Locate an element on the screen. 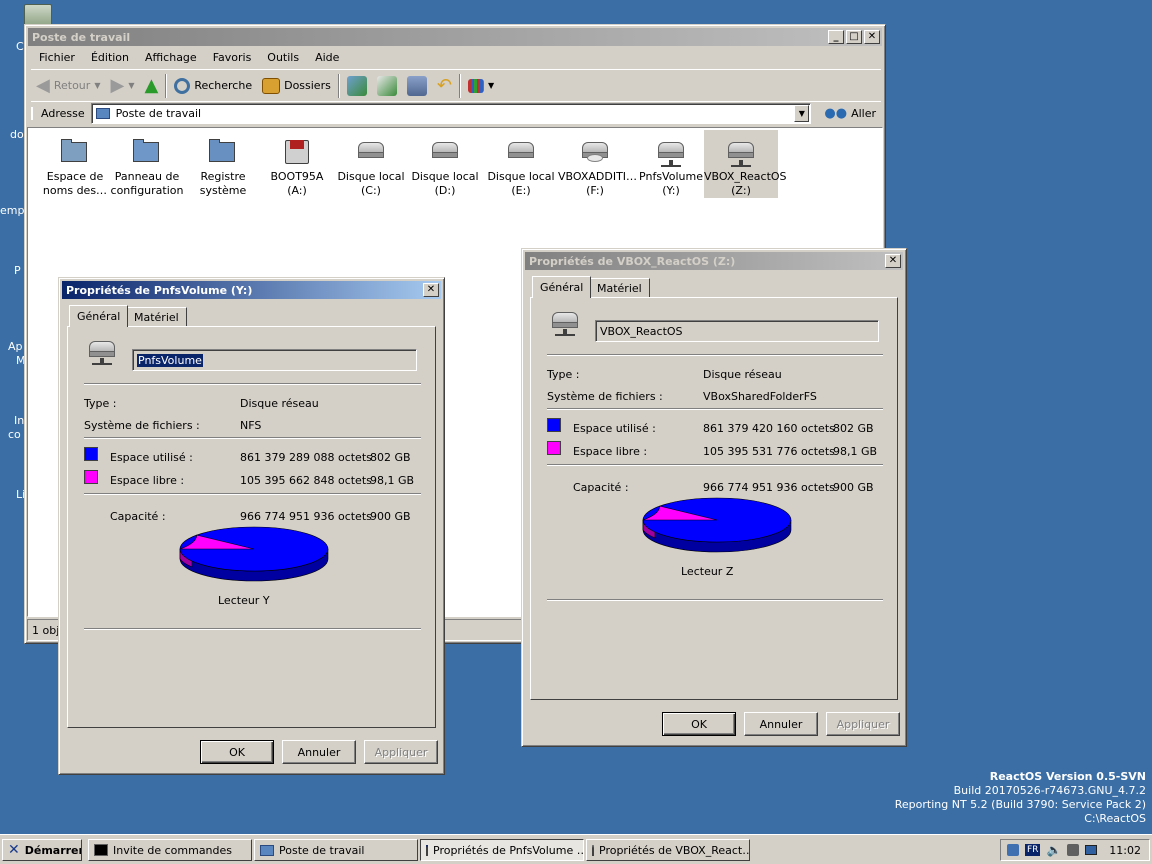 The image size is (1152, 864). menu-edition: Édition is located at coordinates (110, 57).